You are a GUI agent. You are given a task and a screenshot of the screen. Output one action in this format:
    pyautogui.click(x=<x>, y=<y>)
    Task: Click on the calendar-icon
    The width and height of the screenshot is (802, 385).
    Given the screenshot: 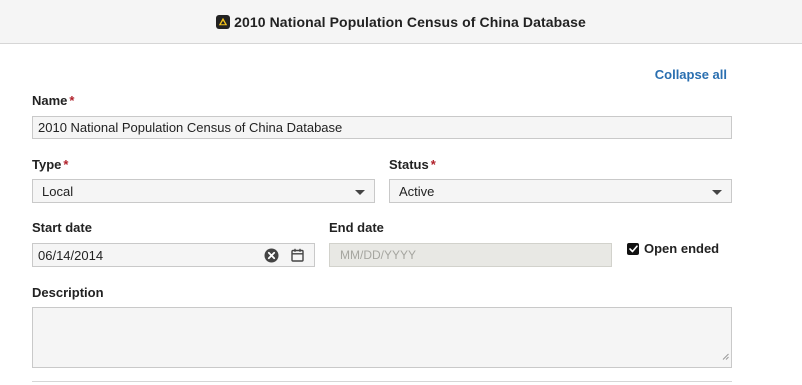 What is the action you would take?
    pyautogui.click(x=297, y=255)
    